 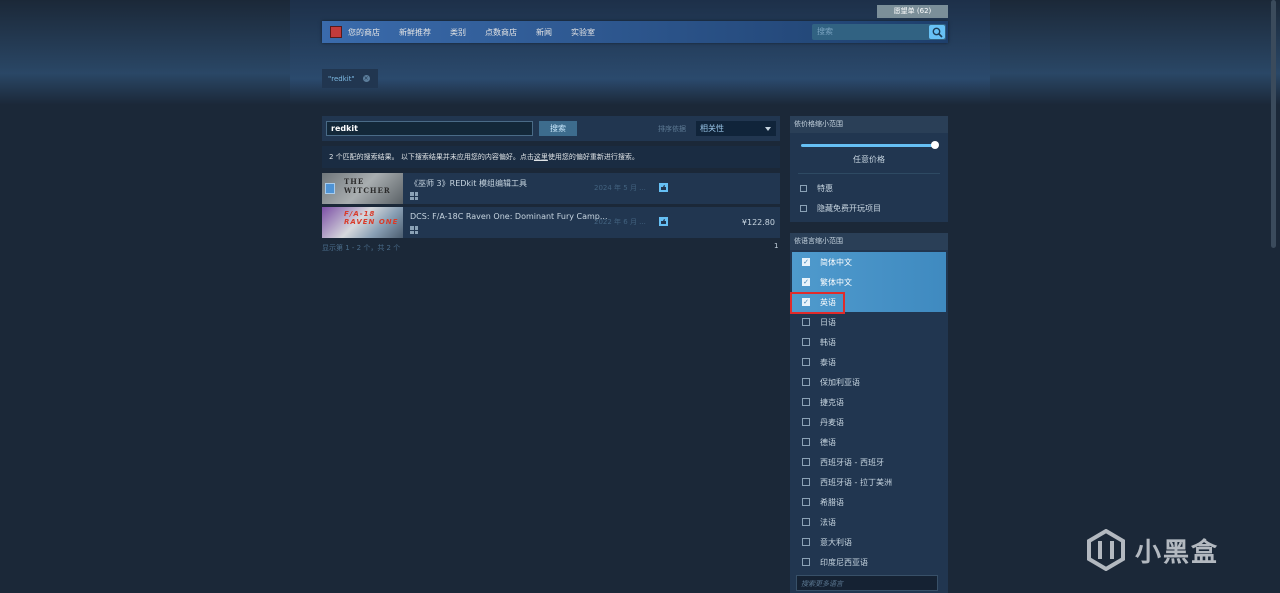 What do you see at coordinates (828, 522) in the screenshot?
I see `language-label: 法语` at bounding box center [828, 522].